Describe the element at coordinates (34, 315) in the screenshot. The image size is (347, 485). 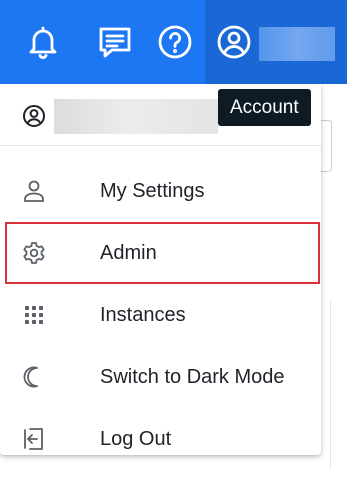
I see `grid-dots-icon` at that location.